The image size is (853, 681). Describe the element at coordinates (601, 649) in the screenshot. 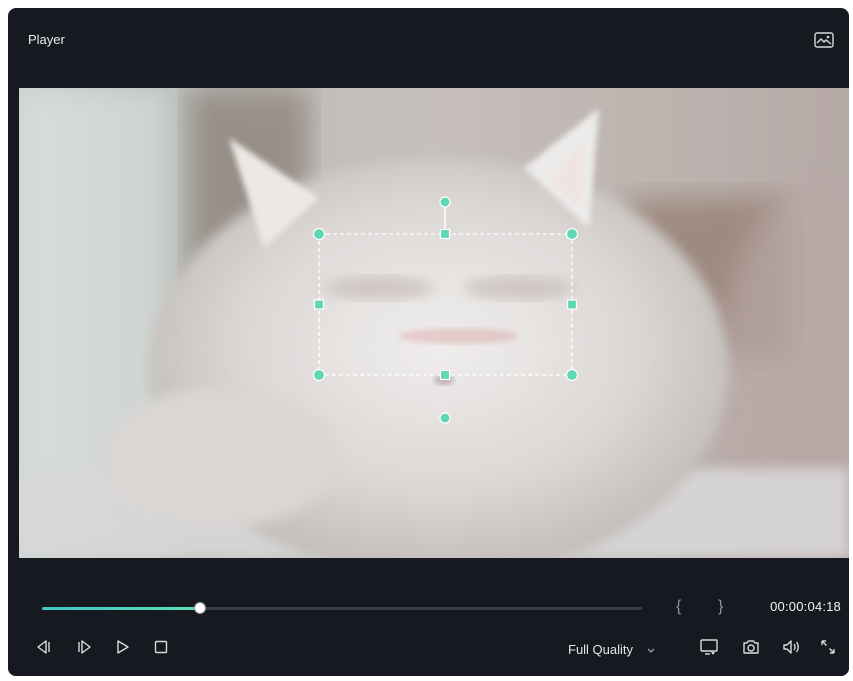

I see `quality-value: Full Quality` at that location.